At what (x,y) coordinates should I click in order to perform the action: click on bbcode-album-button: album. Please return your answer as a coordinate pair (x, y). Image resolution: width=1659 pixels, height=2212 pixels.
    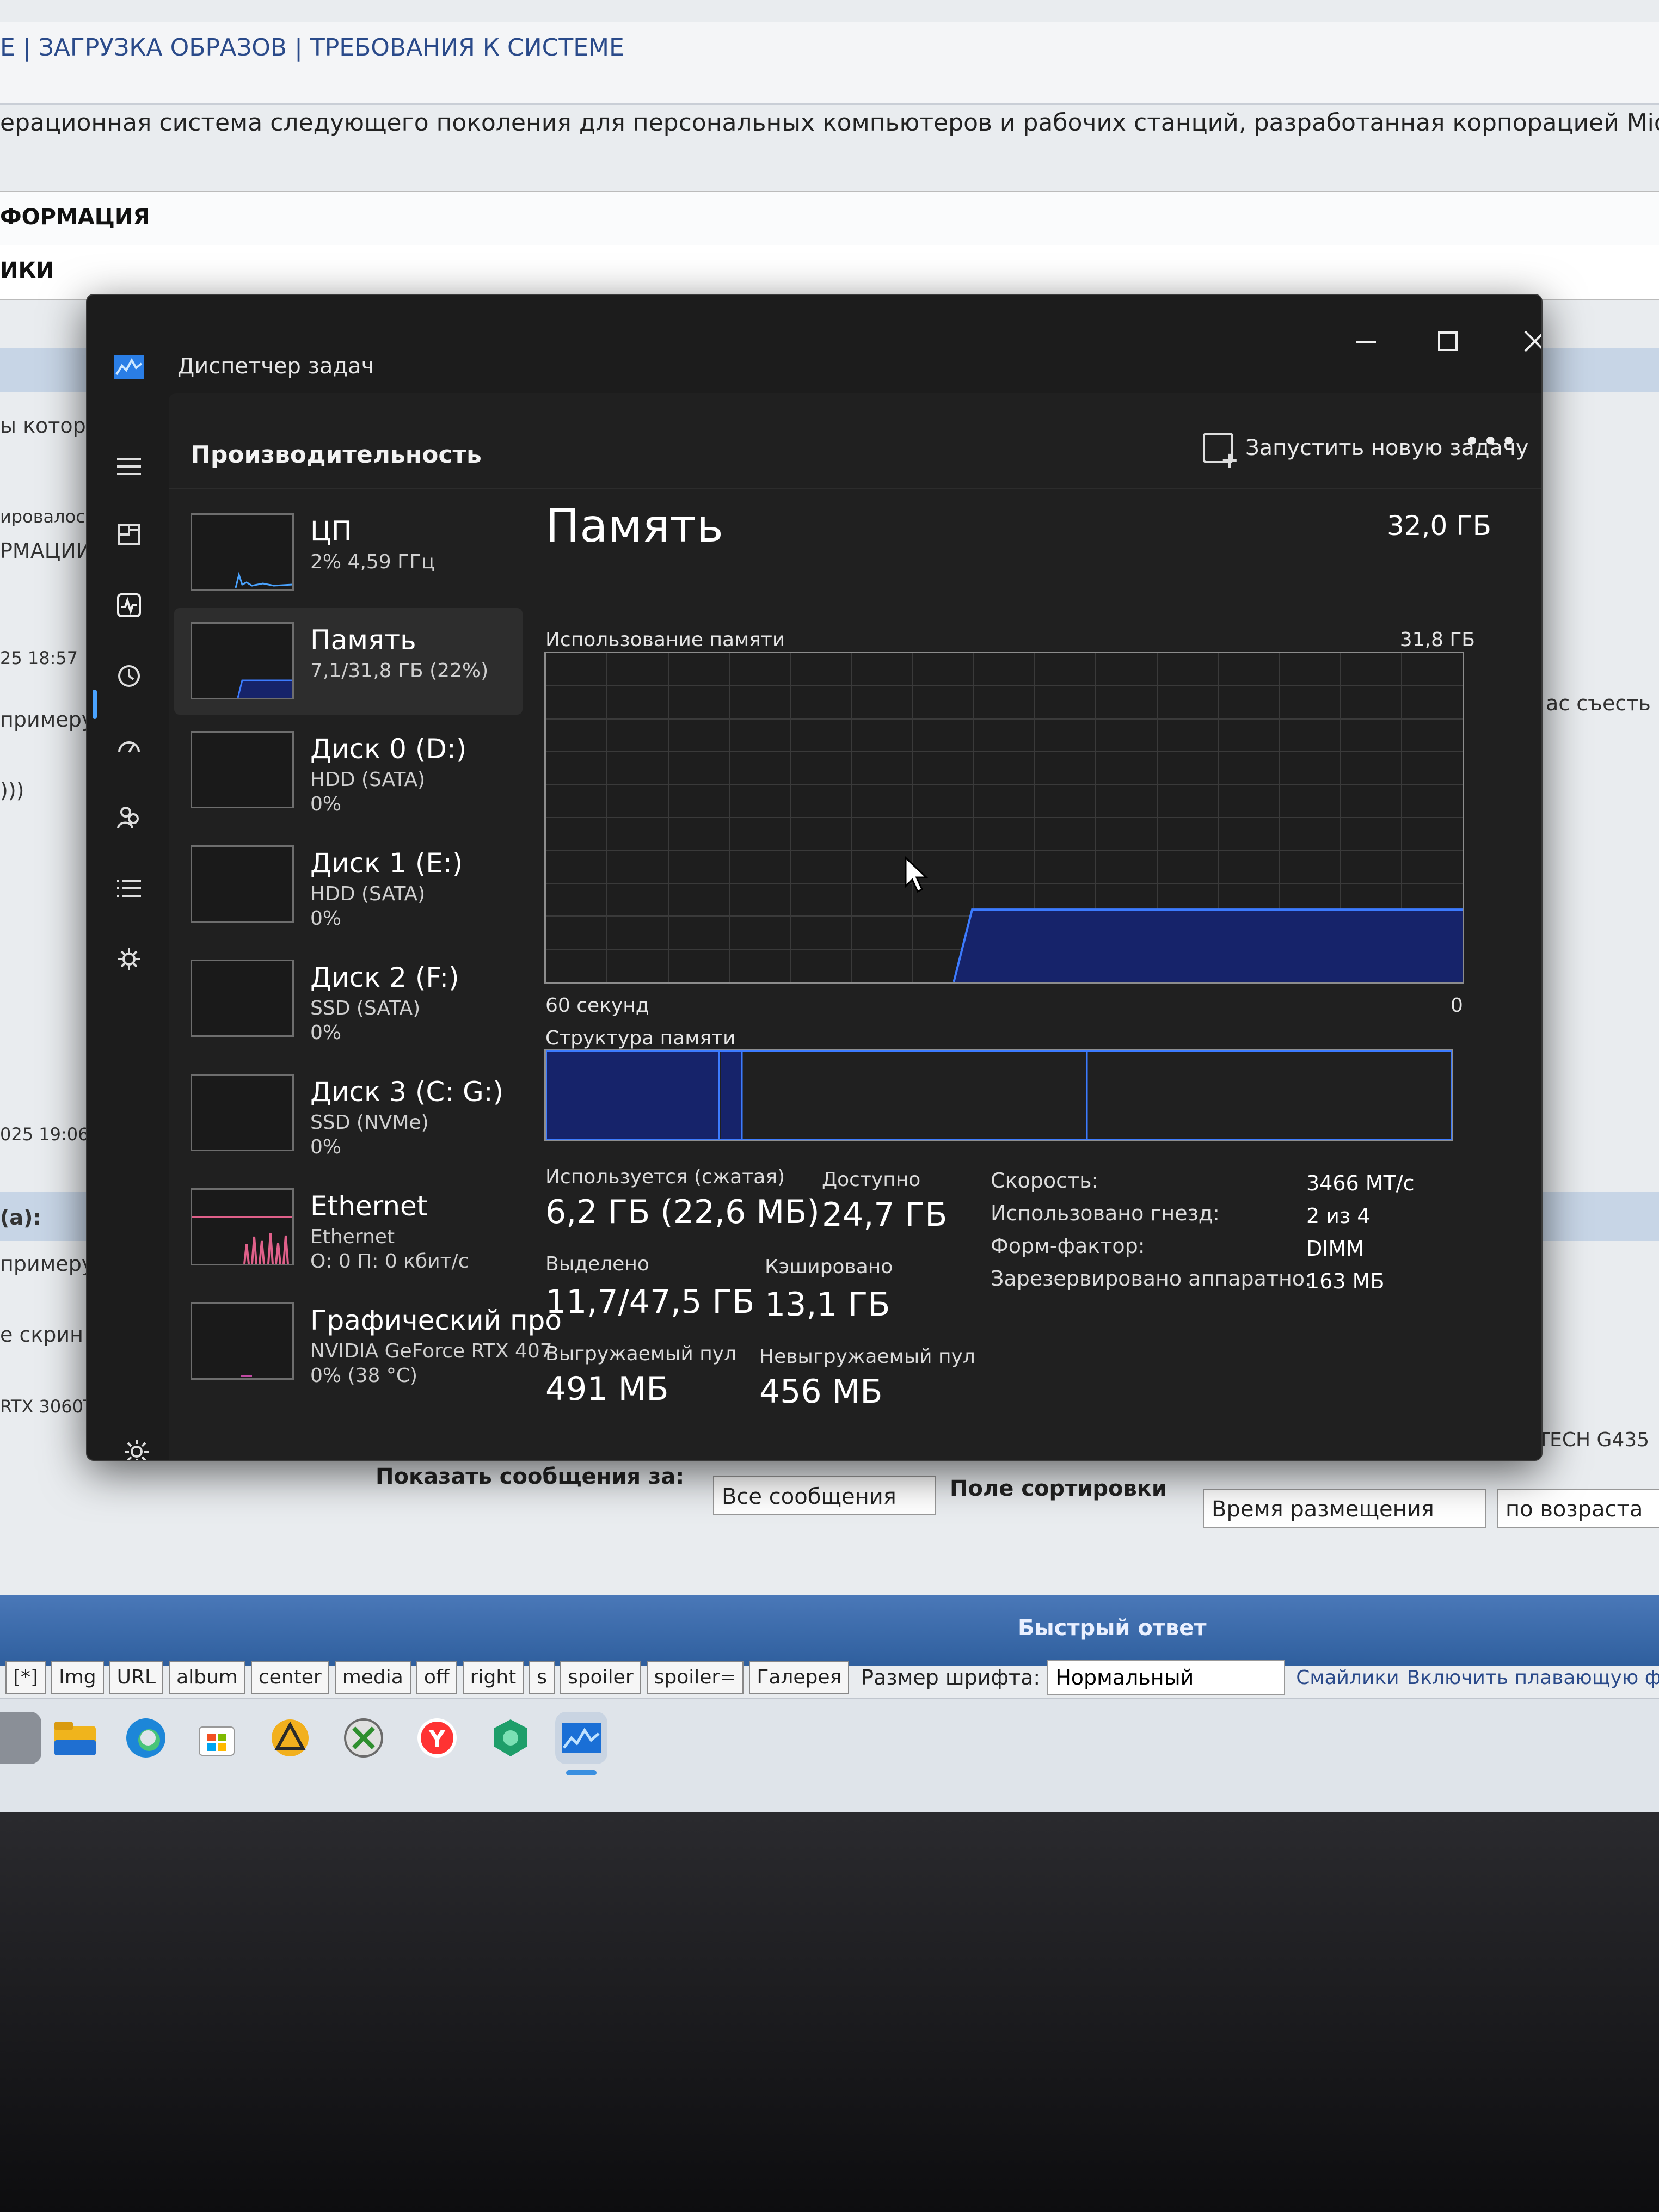
    Looking at the image, I should click on (207, 1677).